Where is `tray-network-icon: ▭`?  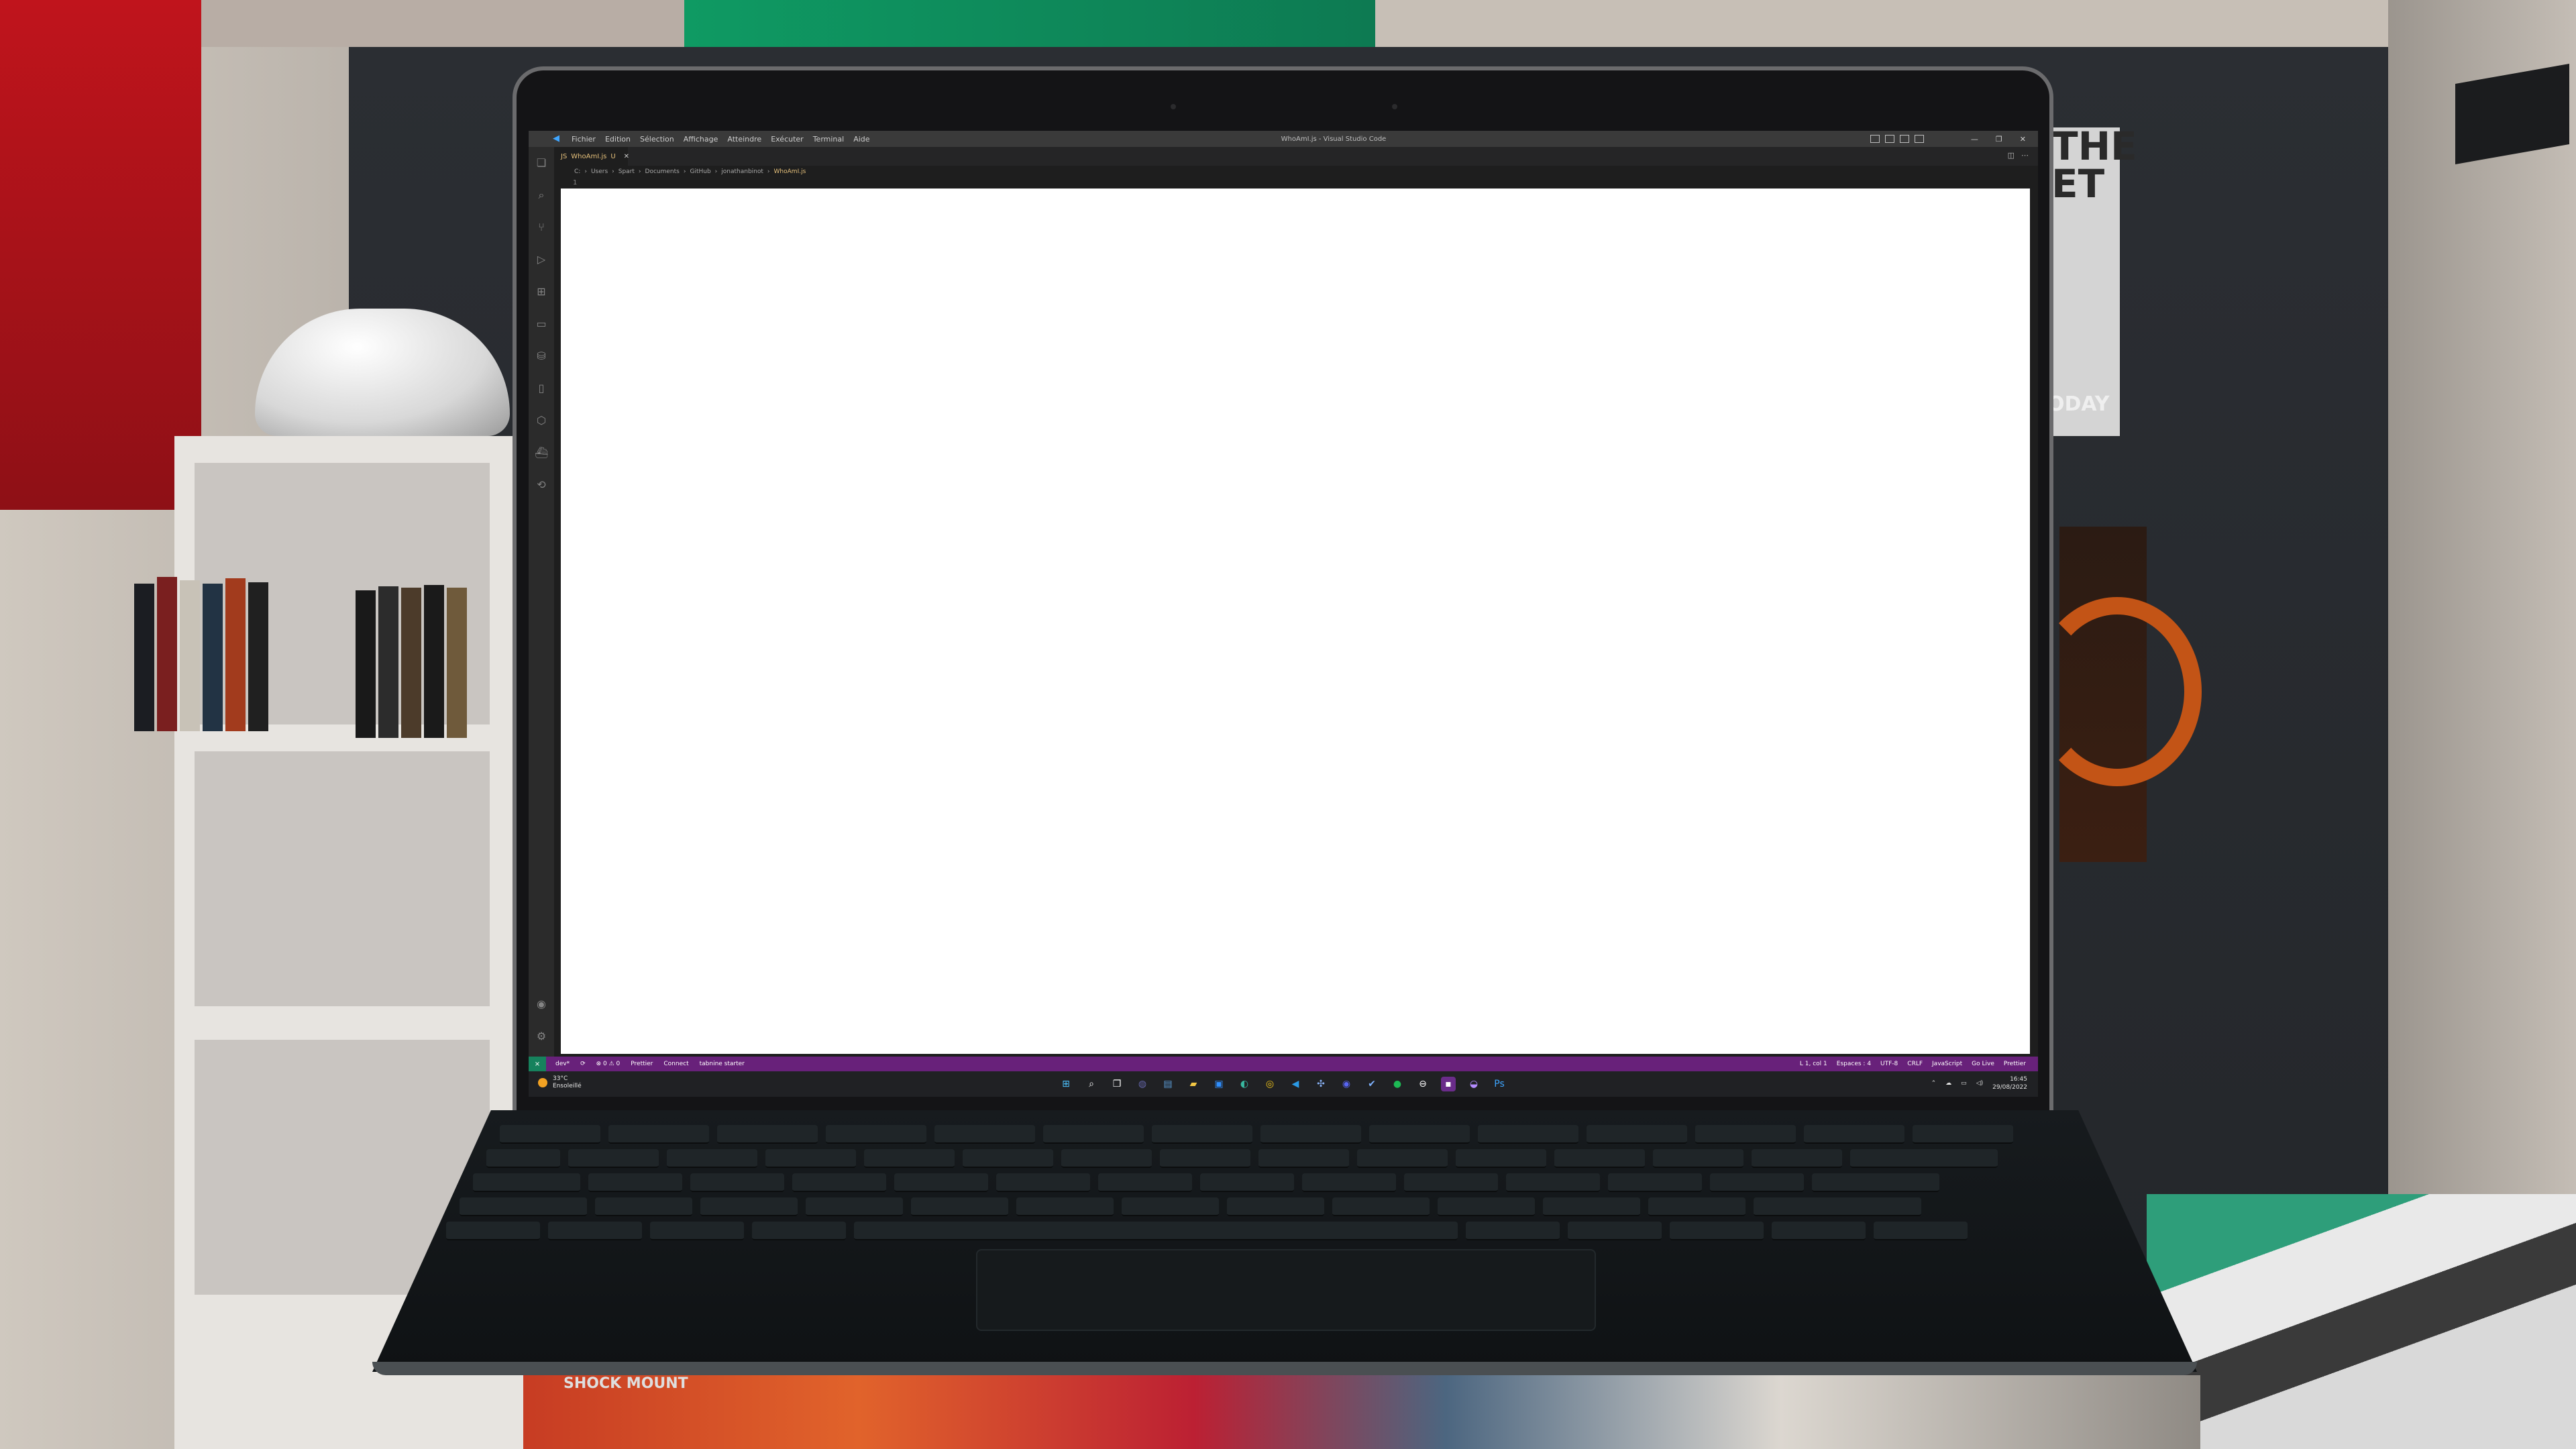
tray-network-icon: ▭ is located at coordinates (1964, 1083).